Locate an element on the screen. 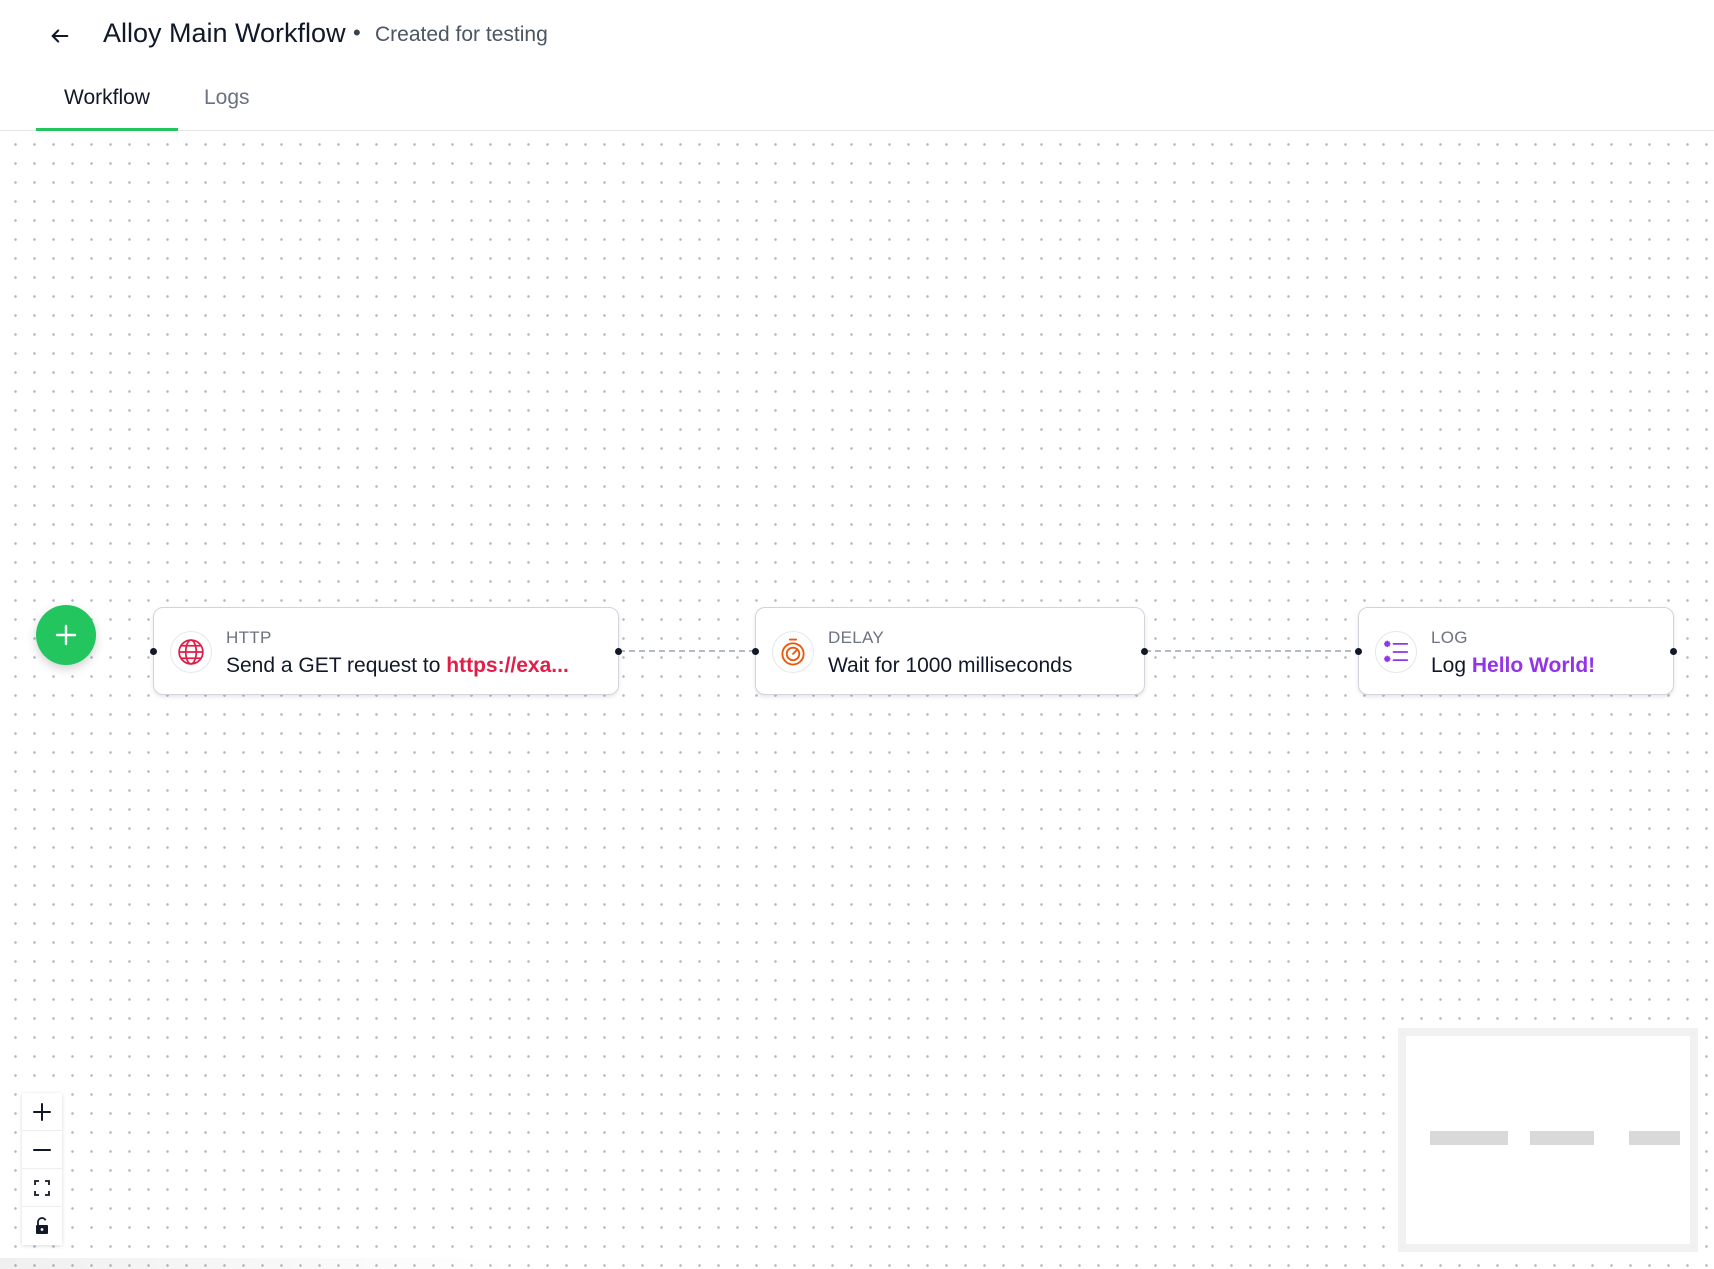 The width and height of the screenshot is (1714, 1269). arrow-left-icon is located at coordinates (60, 36).